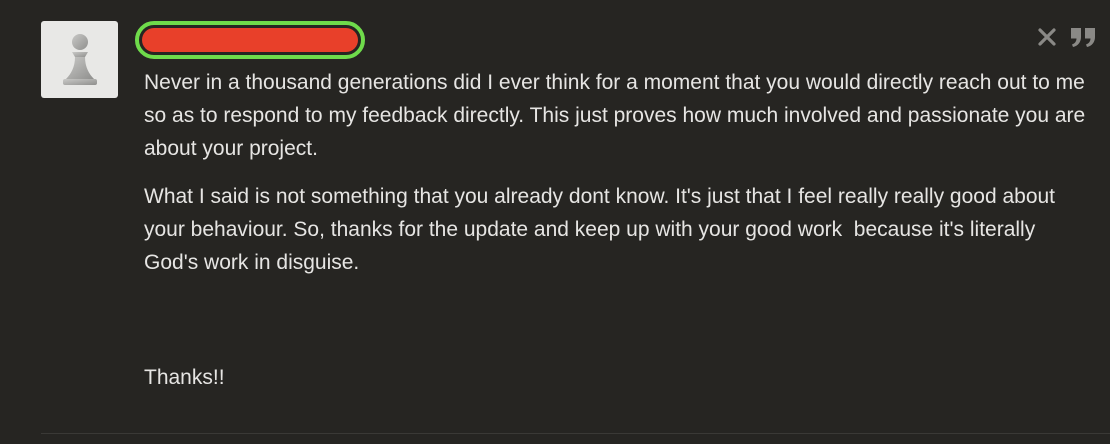 This screenshot has width=1110, height=444. I want to click on redaction-mark, so click(250, 40).